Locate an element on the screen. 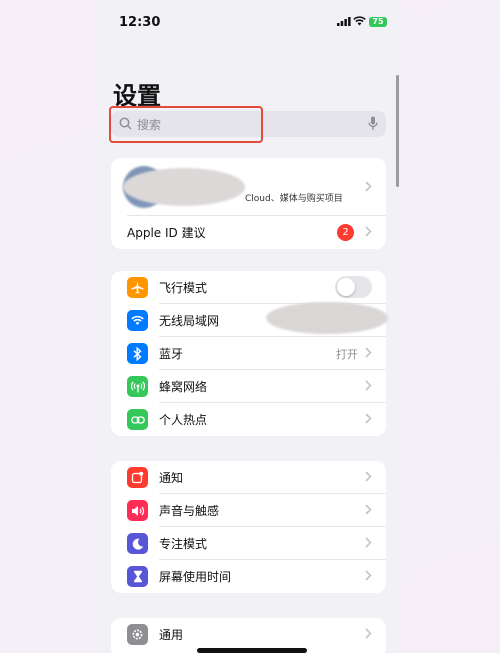  microphone-icon is located at coordinates (373, 123).